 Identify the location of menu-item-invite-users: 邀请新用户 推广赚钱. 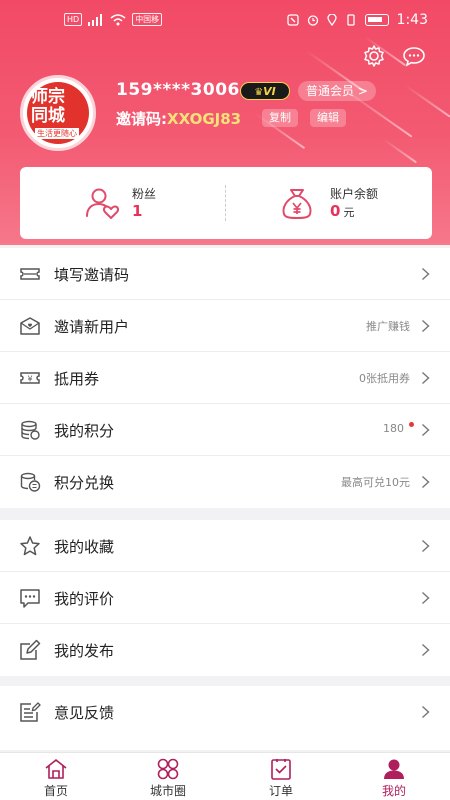
(225, 326).